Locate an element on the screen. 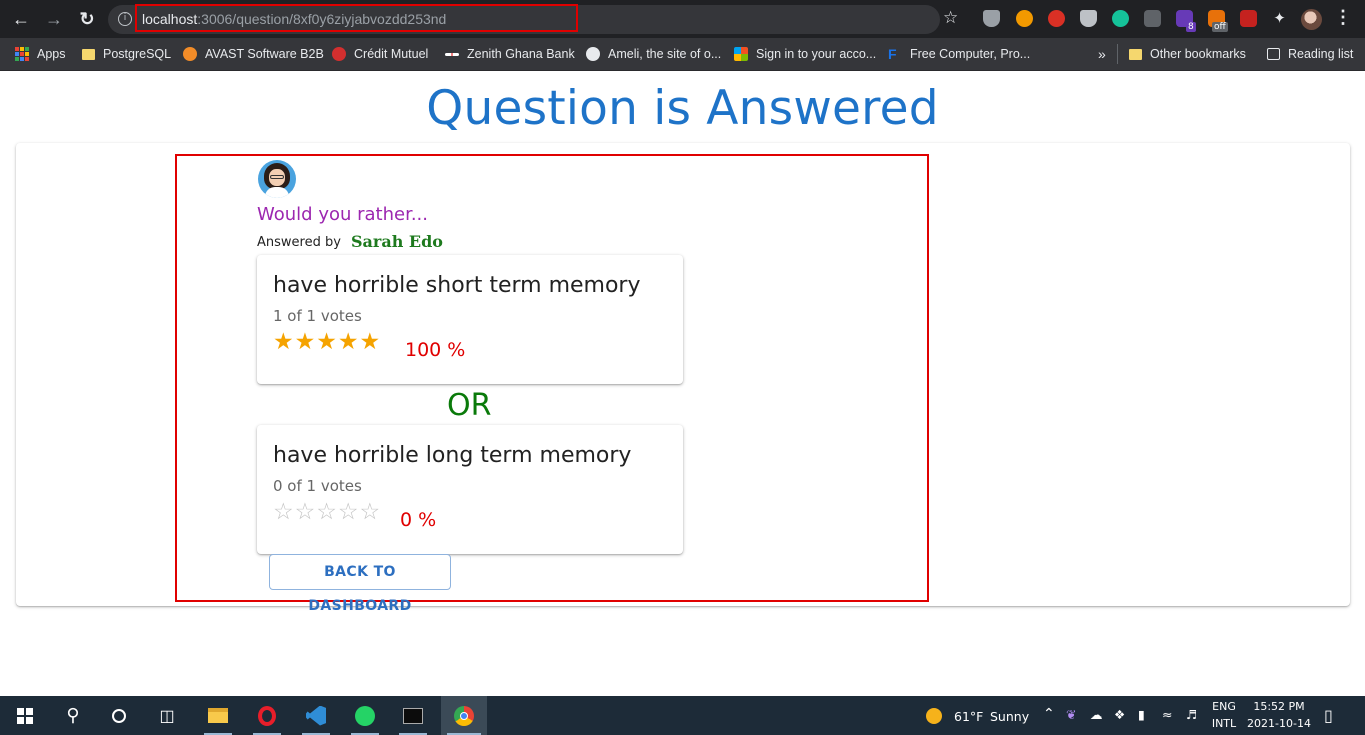  url-highlight-box is located at coordinates (356, 18).